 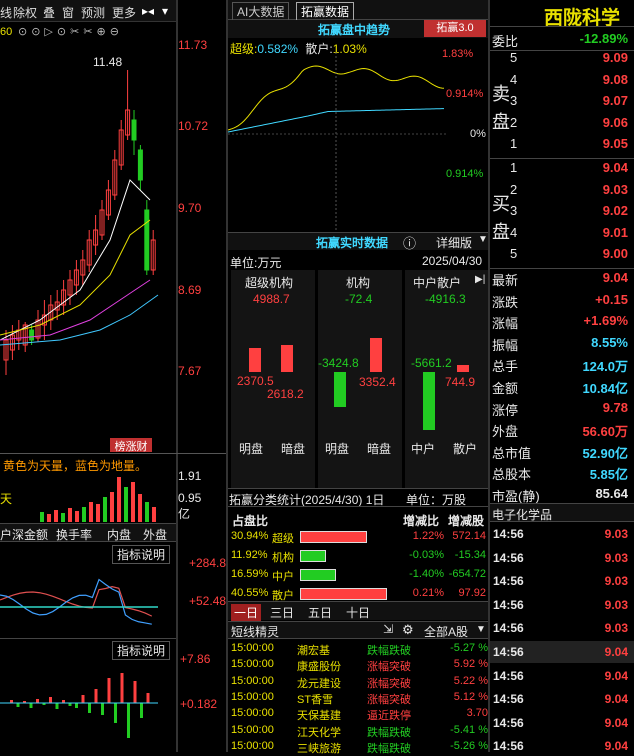 I want to click on realtime-header: 拓赢实时数据 ⓘ 详细版 ▼, so click(x=359, y=242).